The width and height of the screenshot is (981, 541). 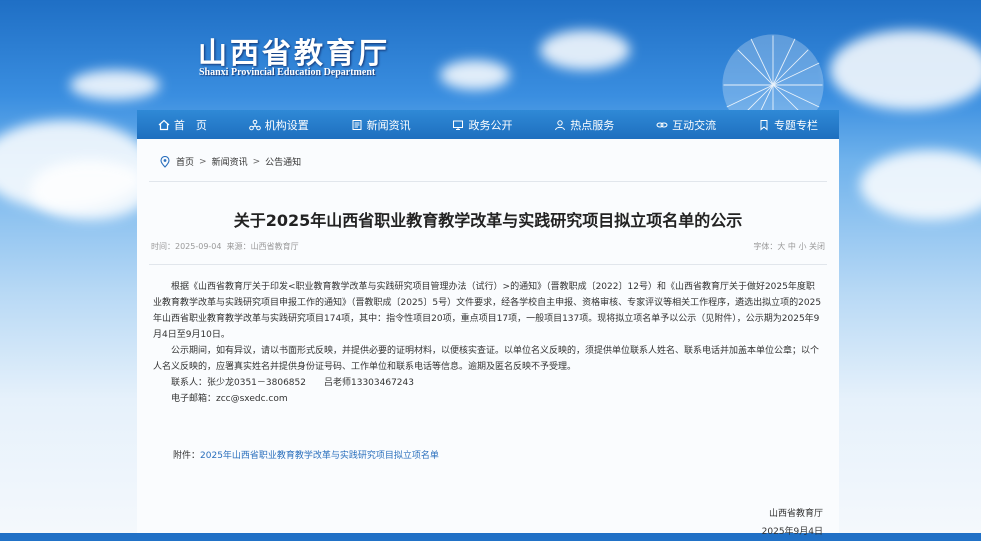 I want to click on main-nav: 首 页 机构设置 新闻资讯 政务公开 热点服务 互动交流 专题专栏, so click(x=488, y=124).